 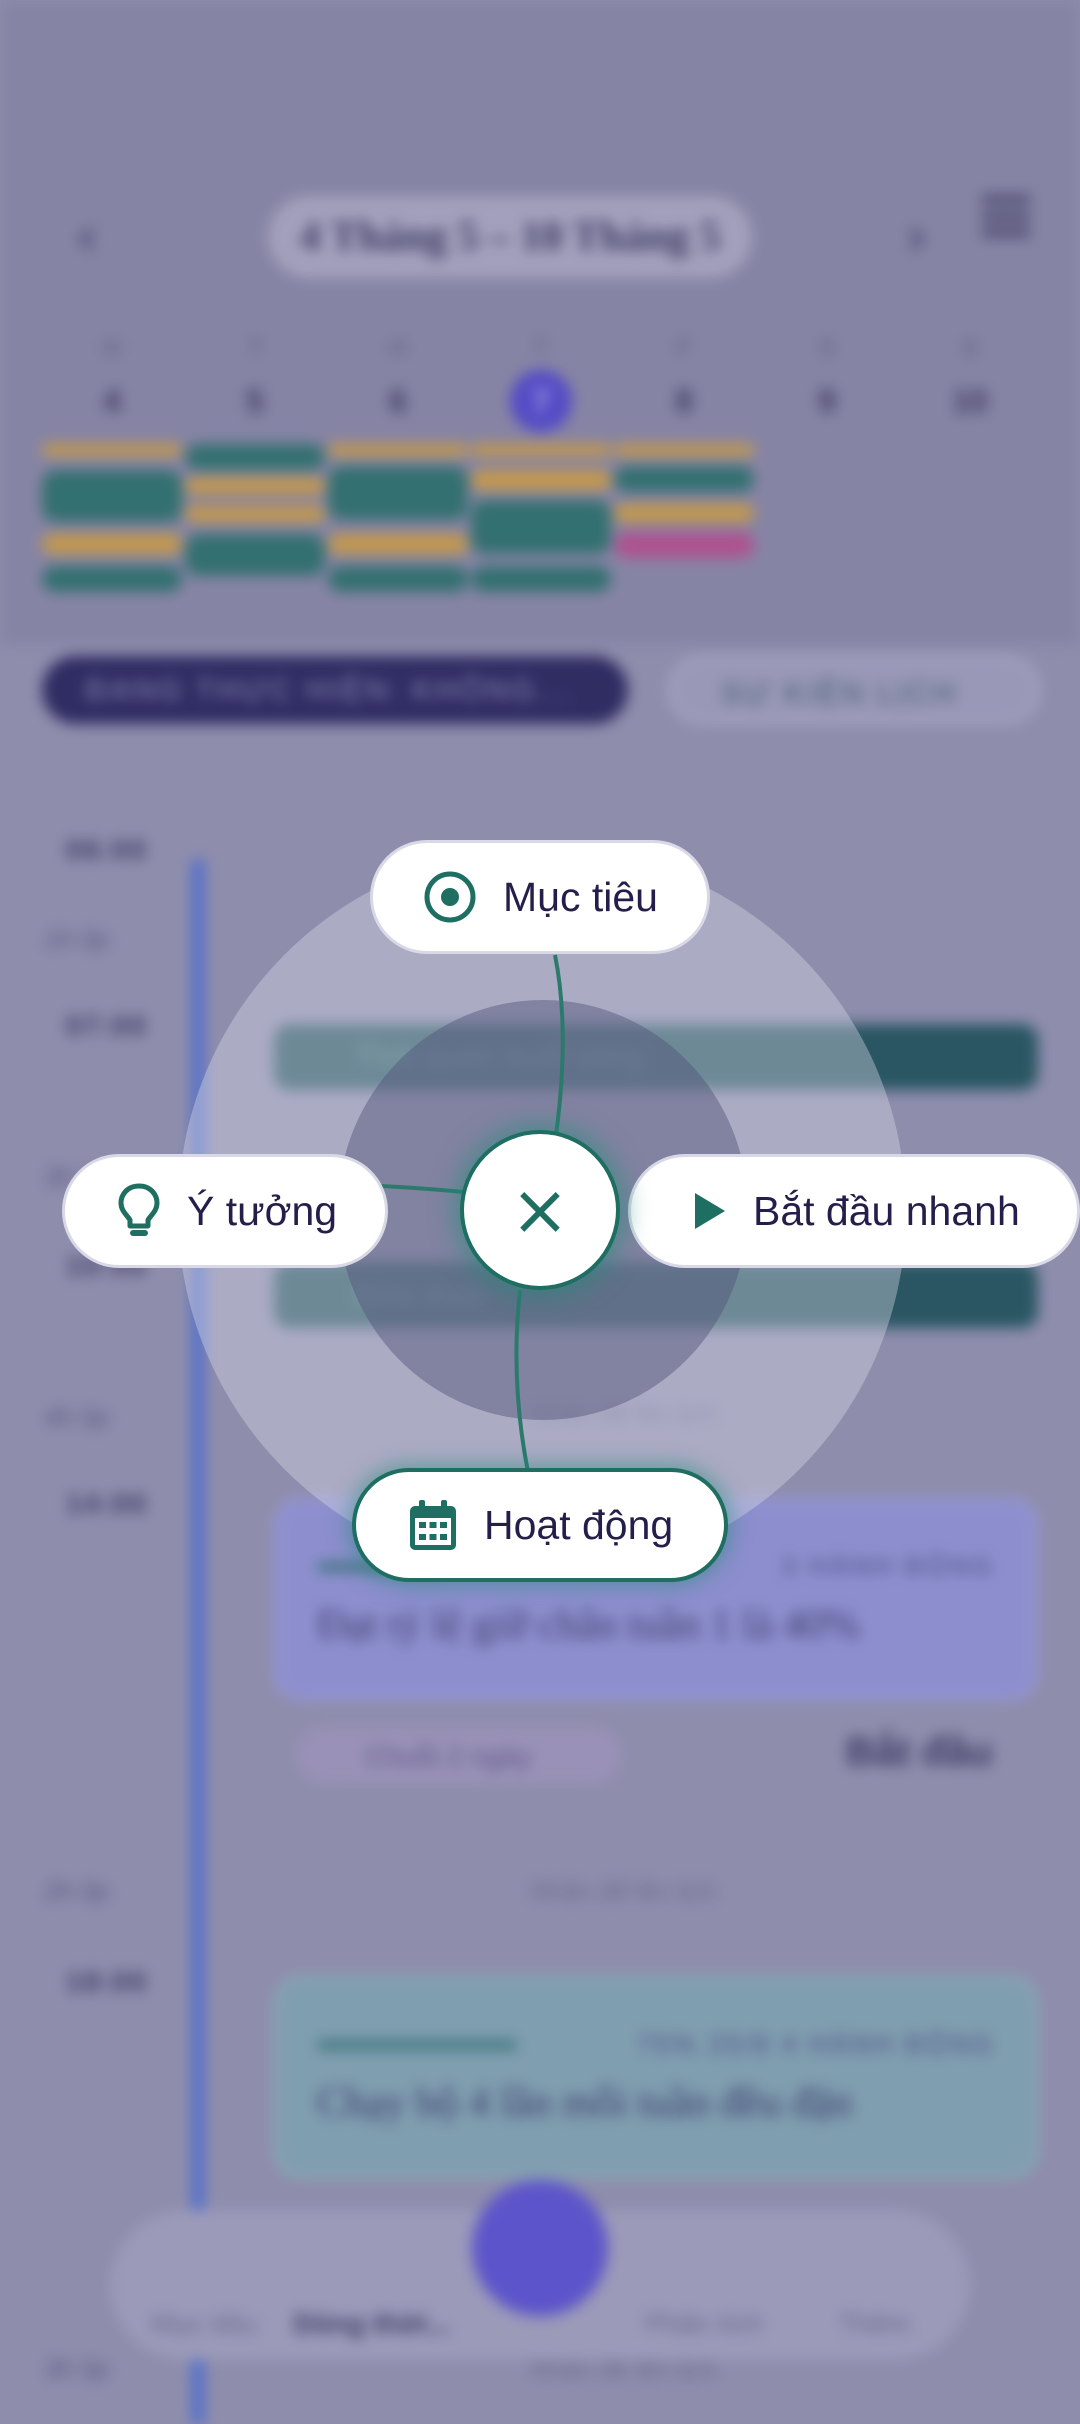 What do you see at coordinates (709, 1211) in the screenshot?
I see `play-icon` at bounding box center [709, 1211].